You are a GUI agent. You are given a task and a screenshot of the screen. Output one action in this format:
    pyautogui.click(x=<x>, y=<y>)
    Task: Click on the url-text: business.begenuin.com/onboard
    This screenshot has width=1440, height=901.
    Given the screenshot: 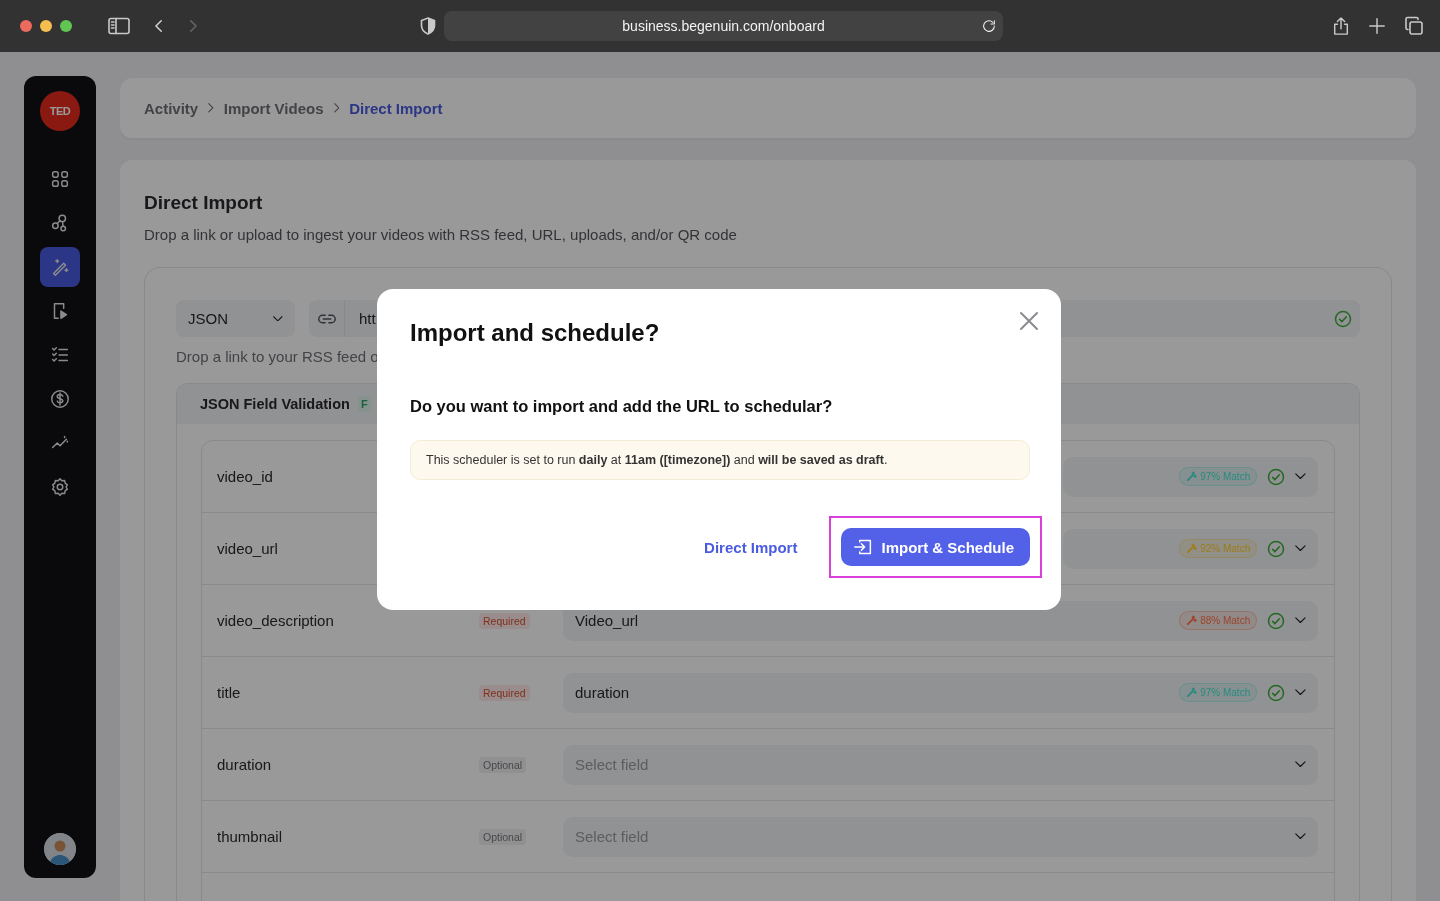 What is the action you would take?
    pyautogui.click(x=723, y=26)
    